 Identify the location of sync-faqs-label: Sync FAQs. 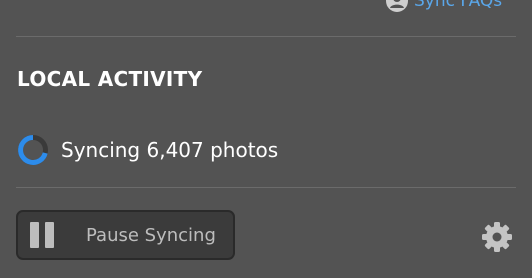
(458, 5).